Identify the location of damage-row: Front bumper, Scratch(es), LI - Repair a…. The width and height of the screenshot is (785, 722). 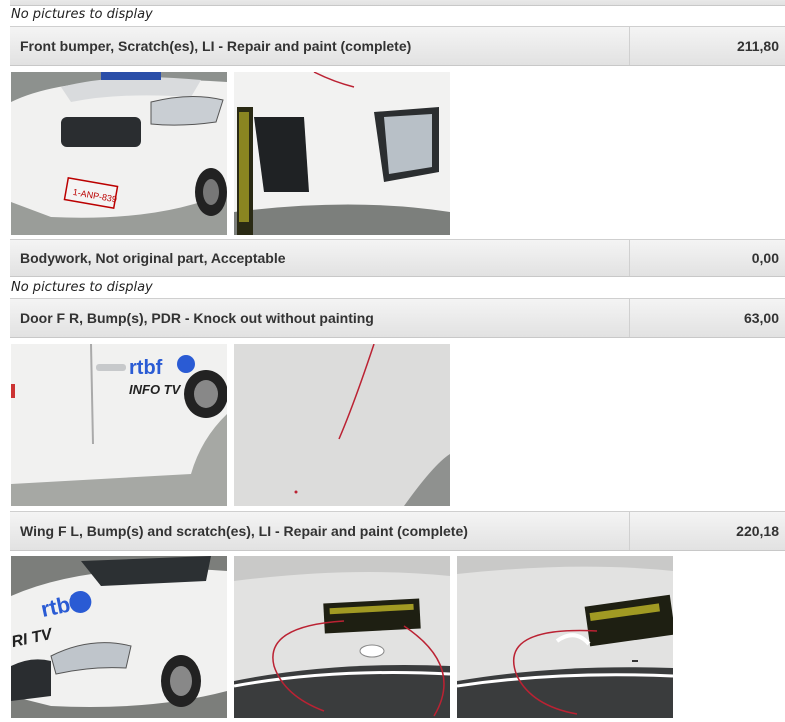
(397, 46).